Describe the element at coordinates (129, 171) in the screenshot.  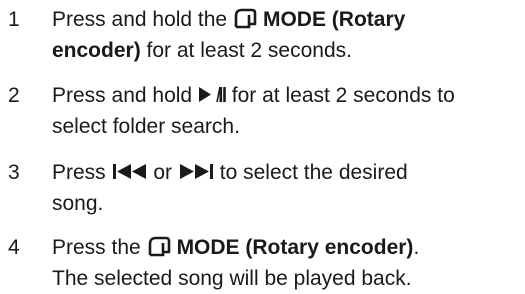
I see `previous-track-icon` at that location.